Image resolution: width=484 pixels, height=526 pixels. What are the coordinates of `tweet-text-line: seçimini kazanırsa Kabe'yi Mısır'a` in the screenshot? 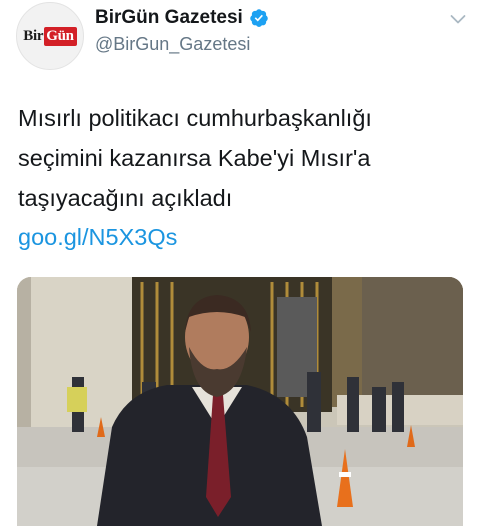 It's located at (194, 158).